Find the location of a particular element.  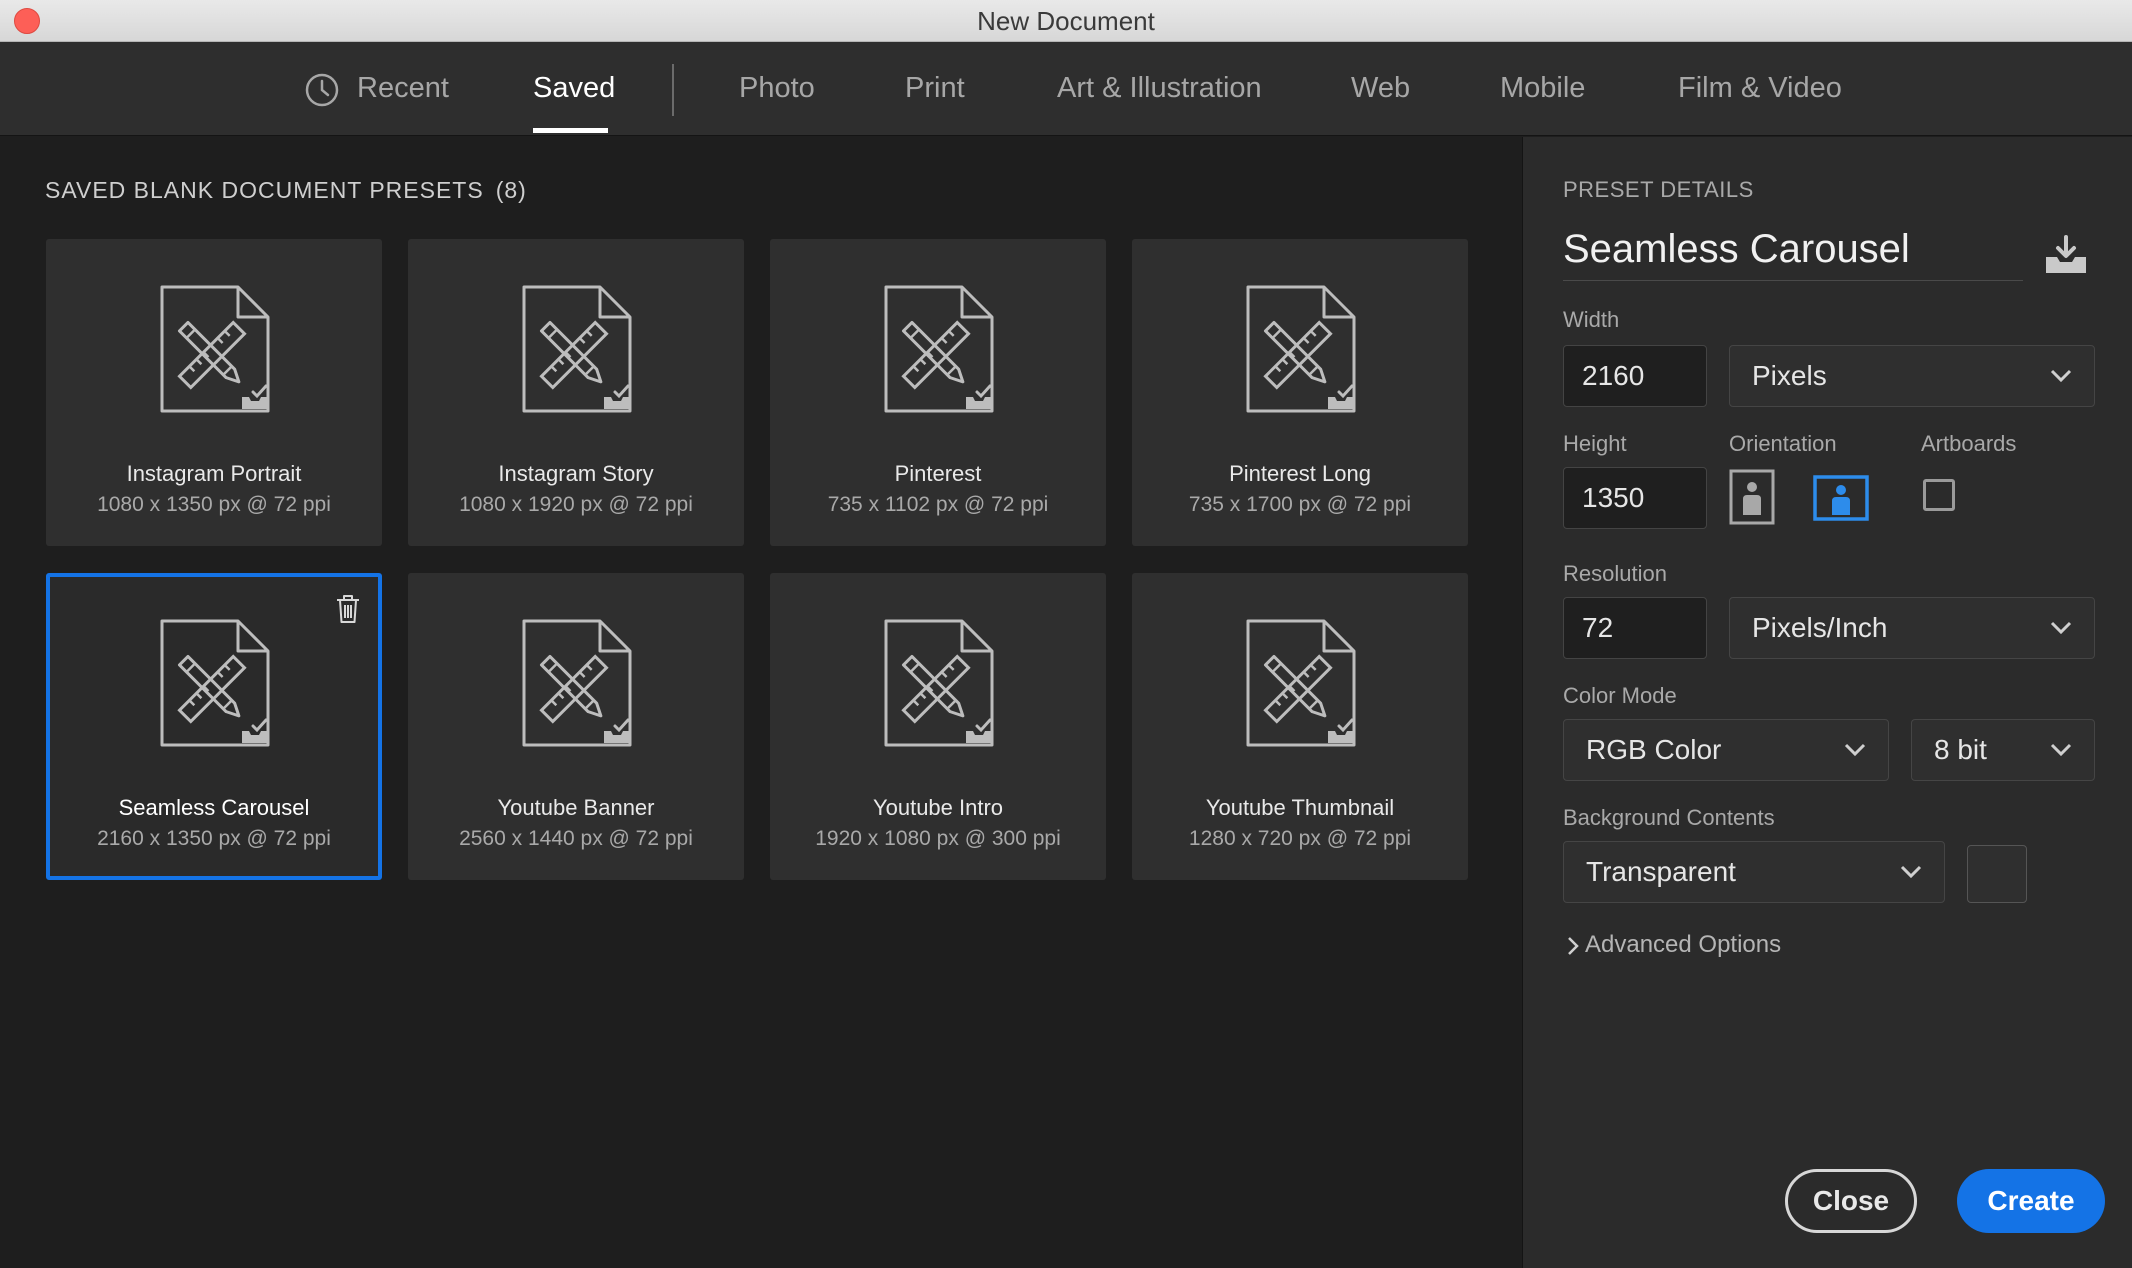

preset-card: Youtube Intro 1920 x 1080 px @ 300 ppi is located at coordinates (938, 726).